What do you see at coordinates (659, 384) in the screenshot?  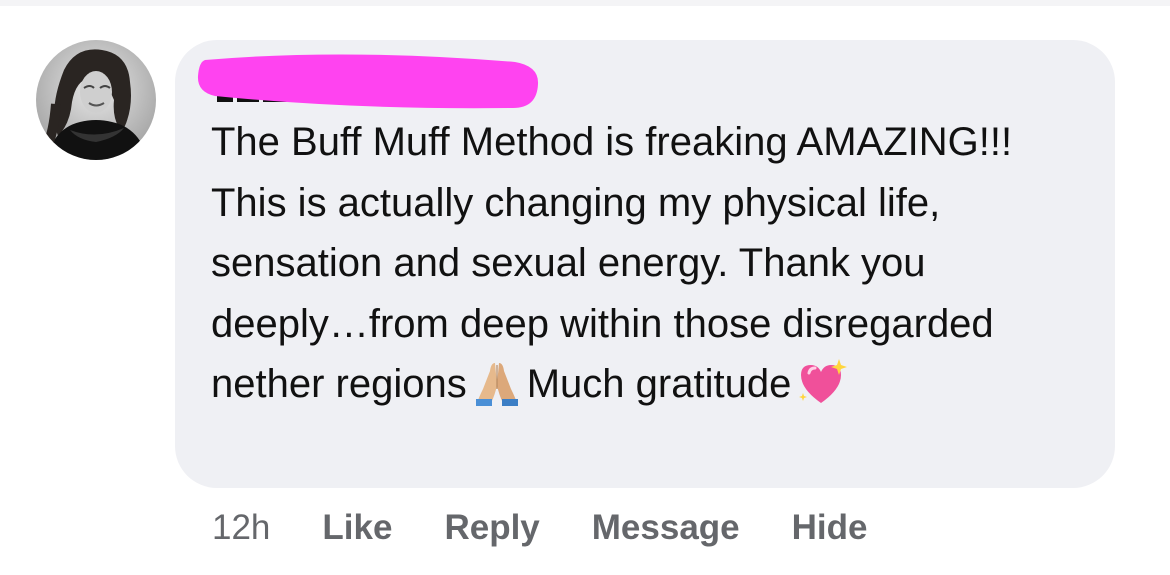 I see `comment-text-closing: Much gratitude` at bounding box center [659, 384].